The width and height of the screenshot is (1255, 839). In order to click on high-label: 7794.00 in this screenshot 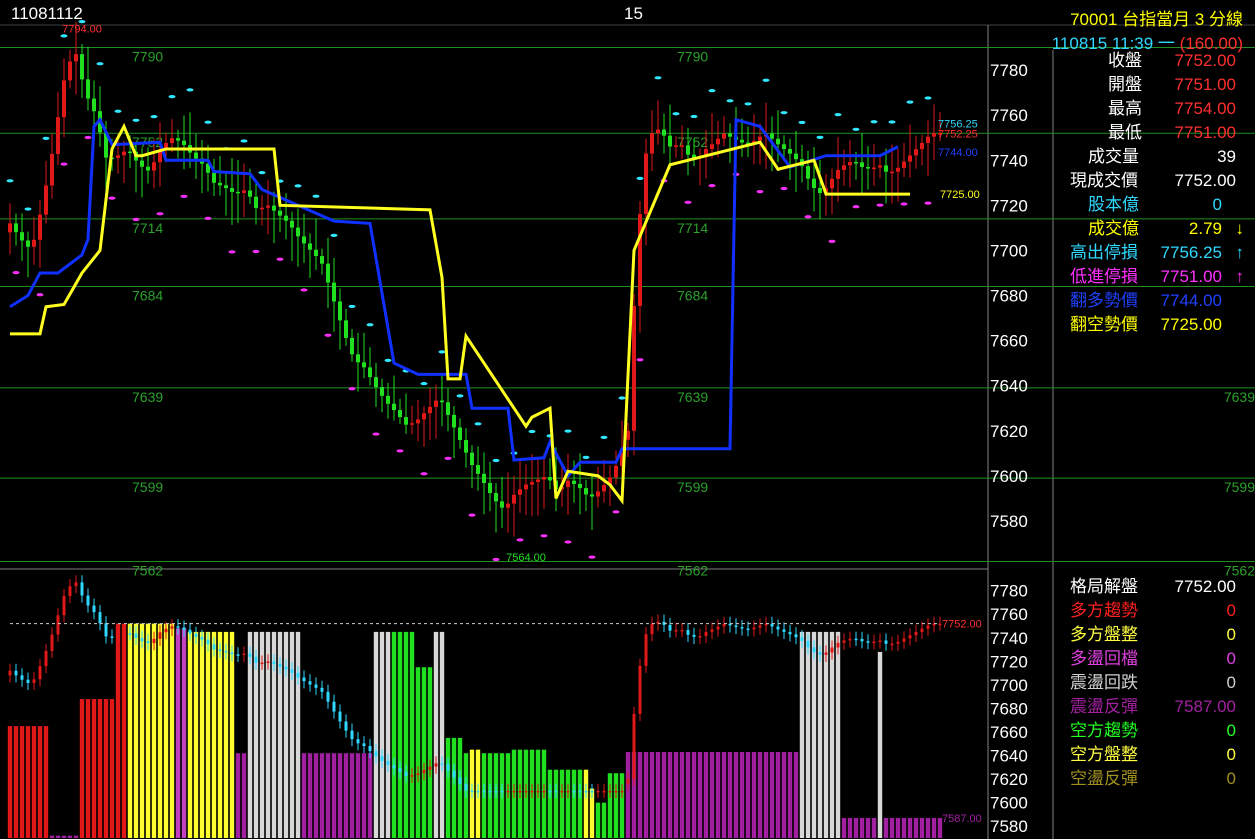, I will do `click(82, 30)`.